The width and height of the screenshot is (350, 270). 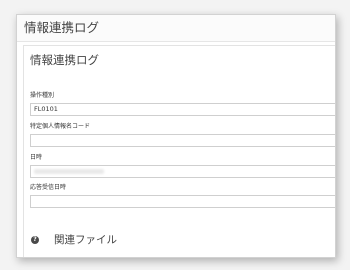 What do you see at coordinates (42, 95) in the screenshot?
I see `operation-type-label: 操作種別` at bounding box center [42, 95].